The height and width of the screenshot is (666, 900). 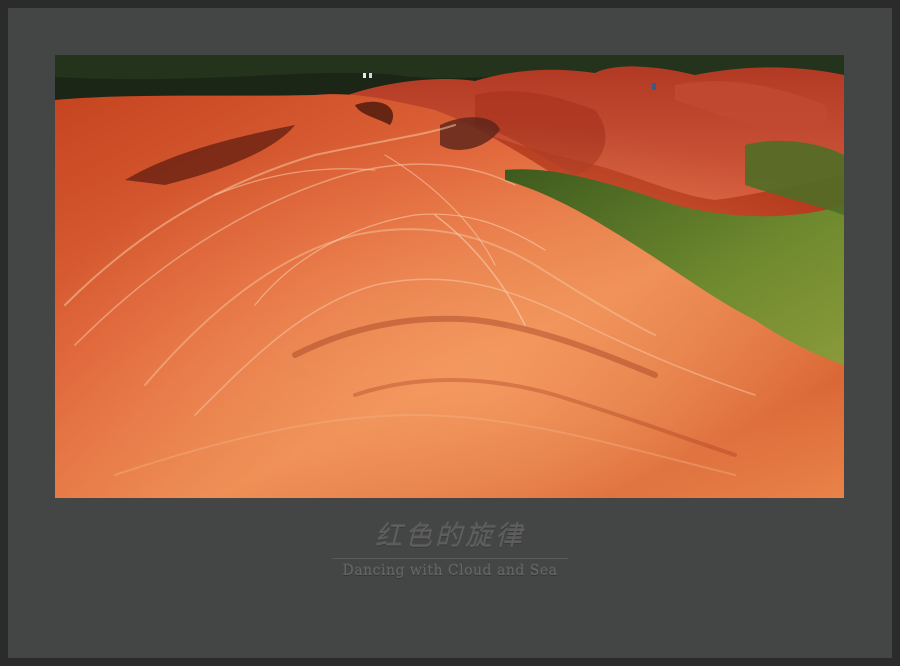 I want to click on caption-title-chinese: 红色的旋律, so click(x=450, y=536).